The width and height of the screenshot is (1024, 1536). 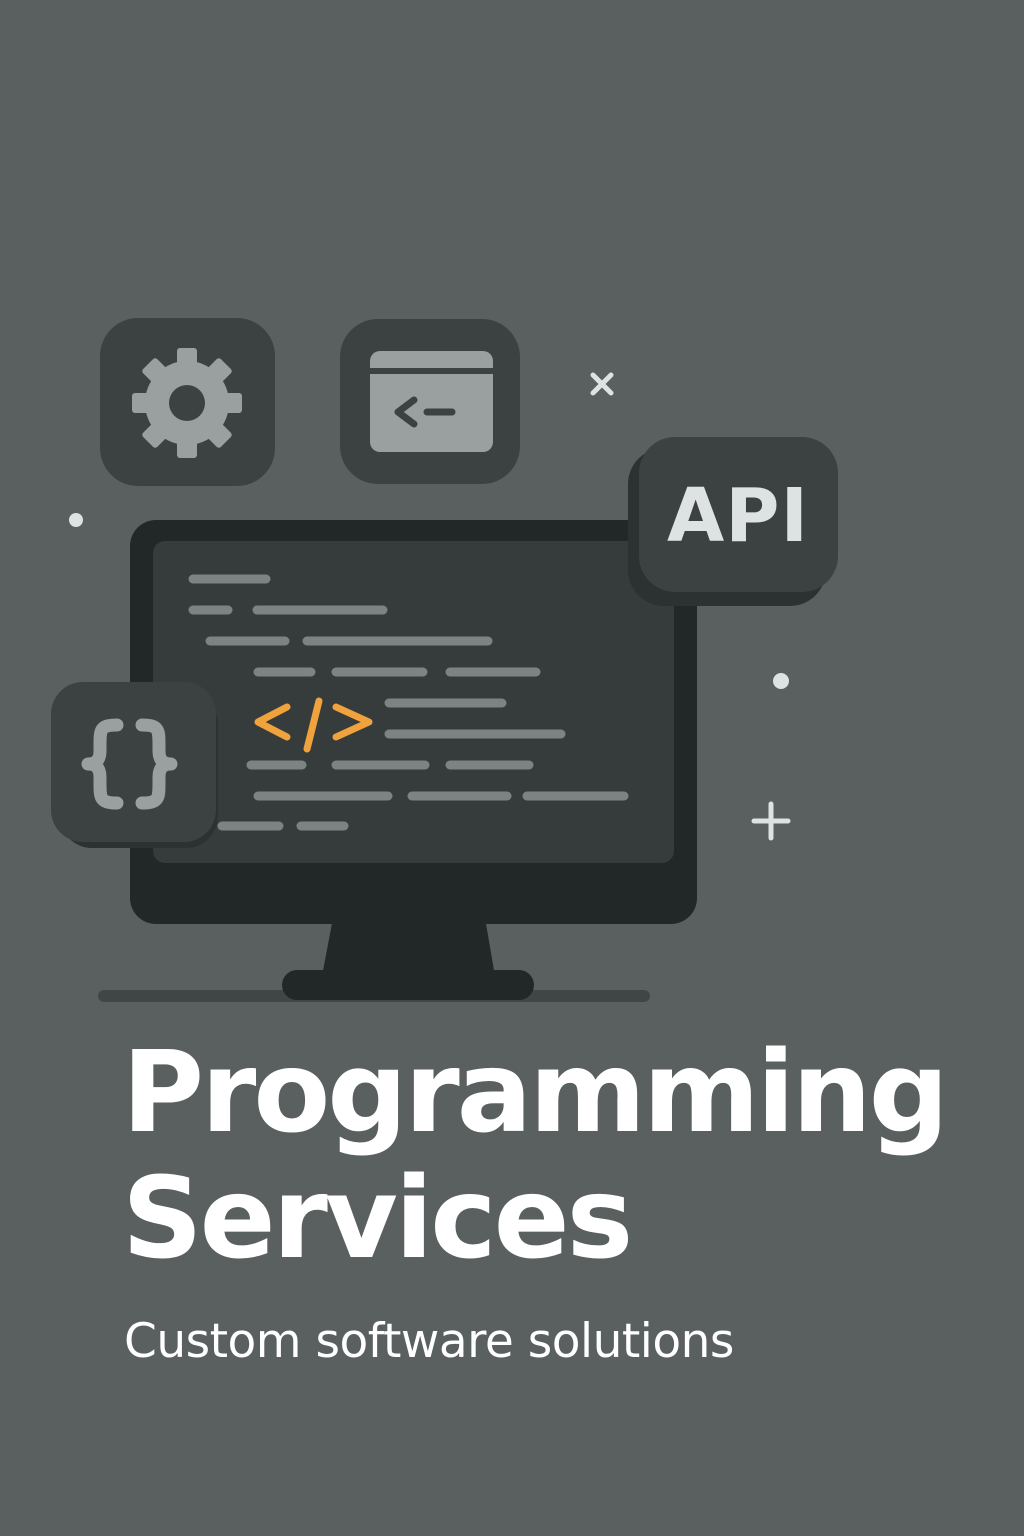 I want to click on terminal-tile, so click(x=430, y=401).